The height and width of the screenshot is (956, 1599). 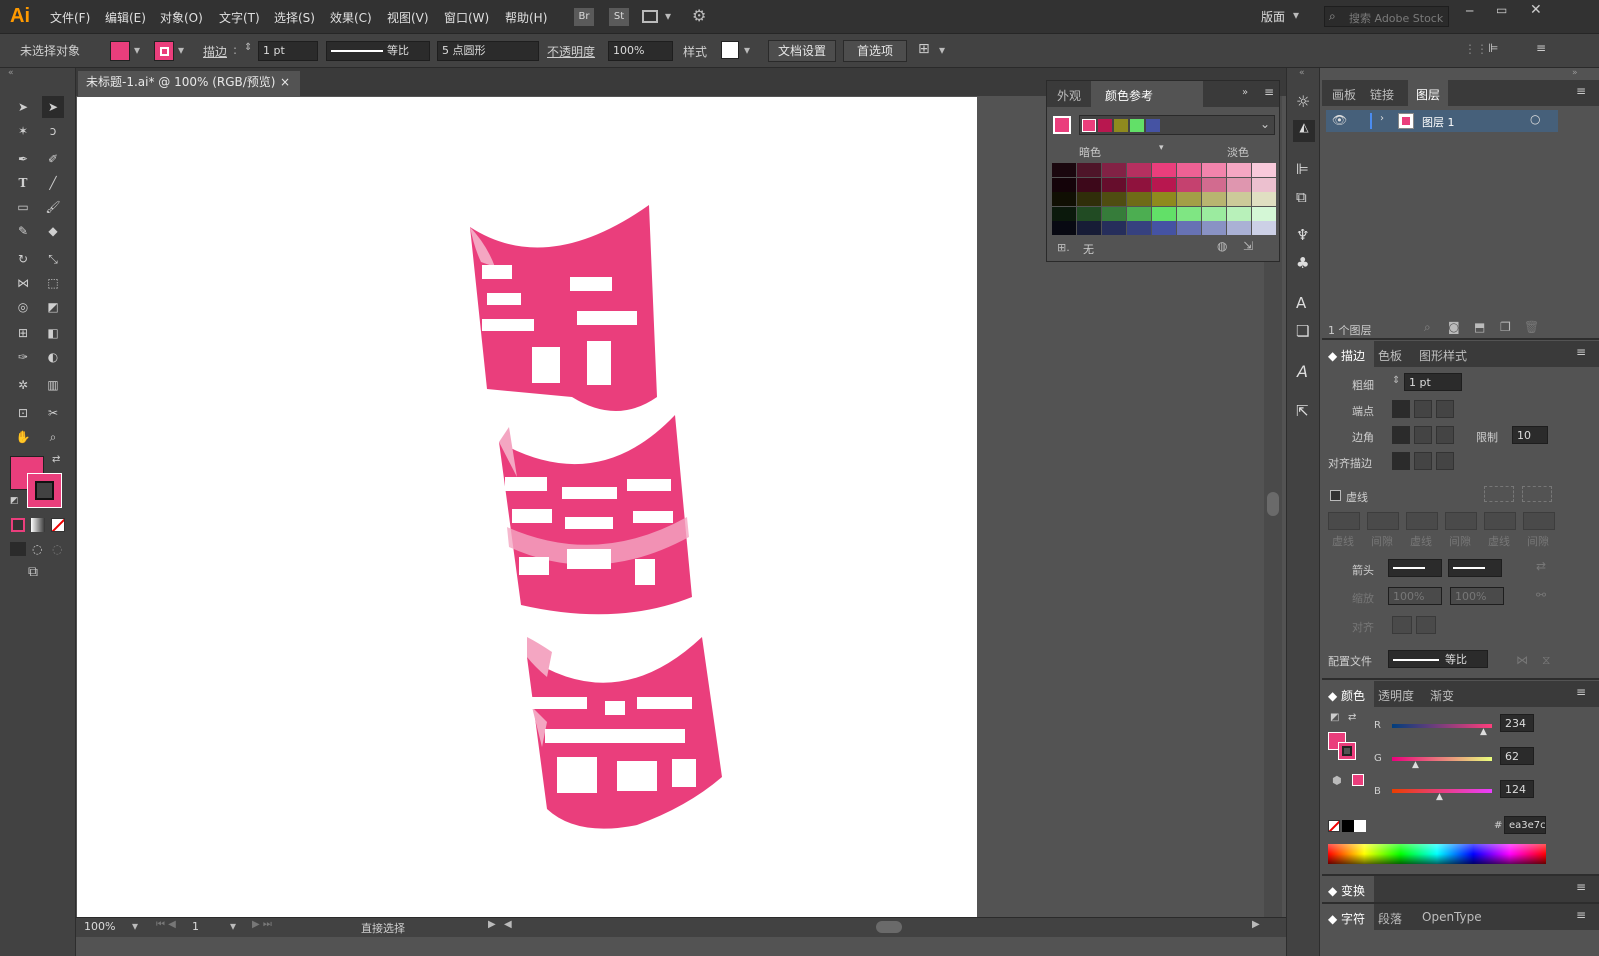 What do you see at coordinates (1428, 94) in the screenshot?
I see `tab-layers: 图层` at bounding box center [1428, 94].